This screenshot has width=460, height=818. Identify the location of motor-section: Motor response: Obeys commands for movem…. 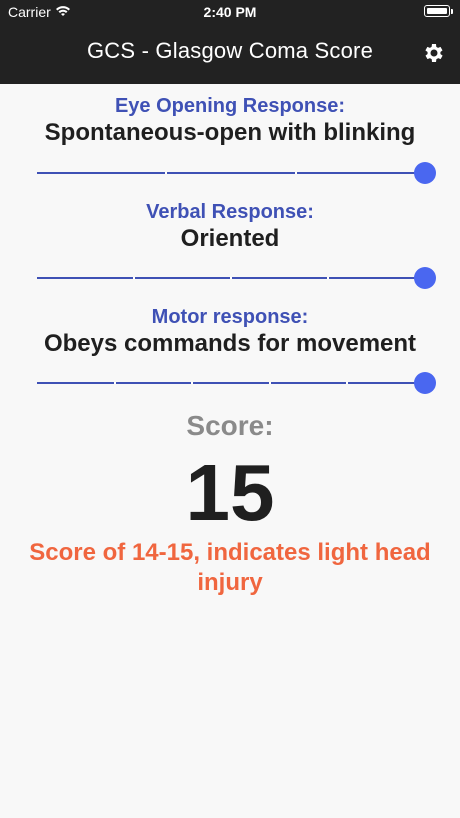
(230, 332).